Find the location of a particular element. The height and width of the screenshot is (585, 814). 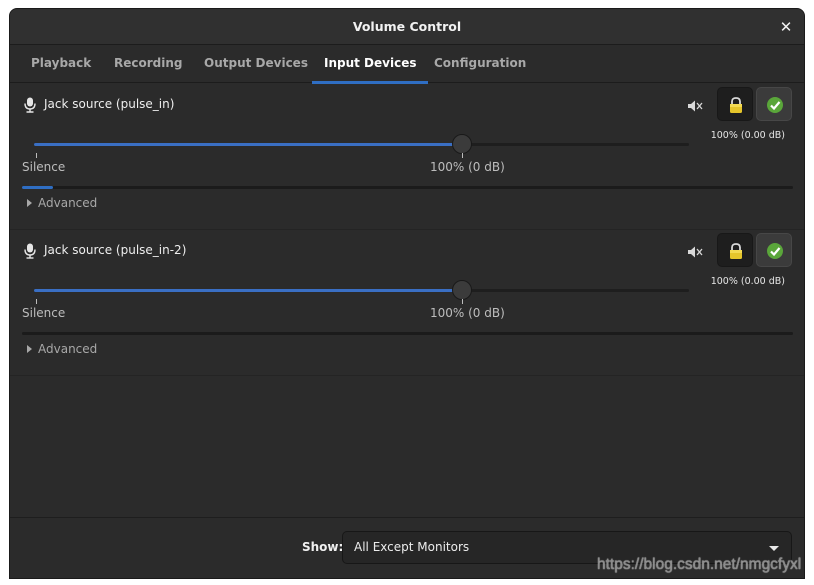

close-icon: ✕ is located at coordinates (786, 27).